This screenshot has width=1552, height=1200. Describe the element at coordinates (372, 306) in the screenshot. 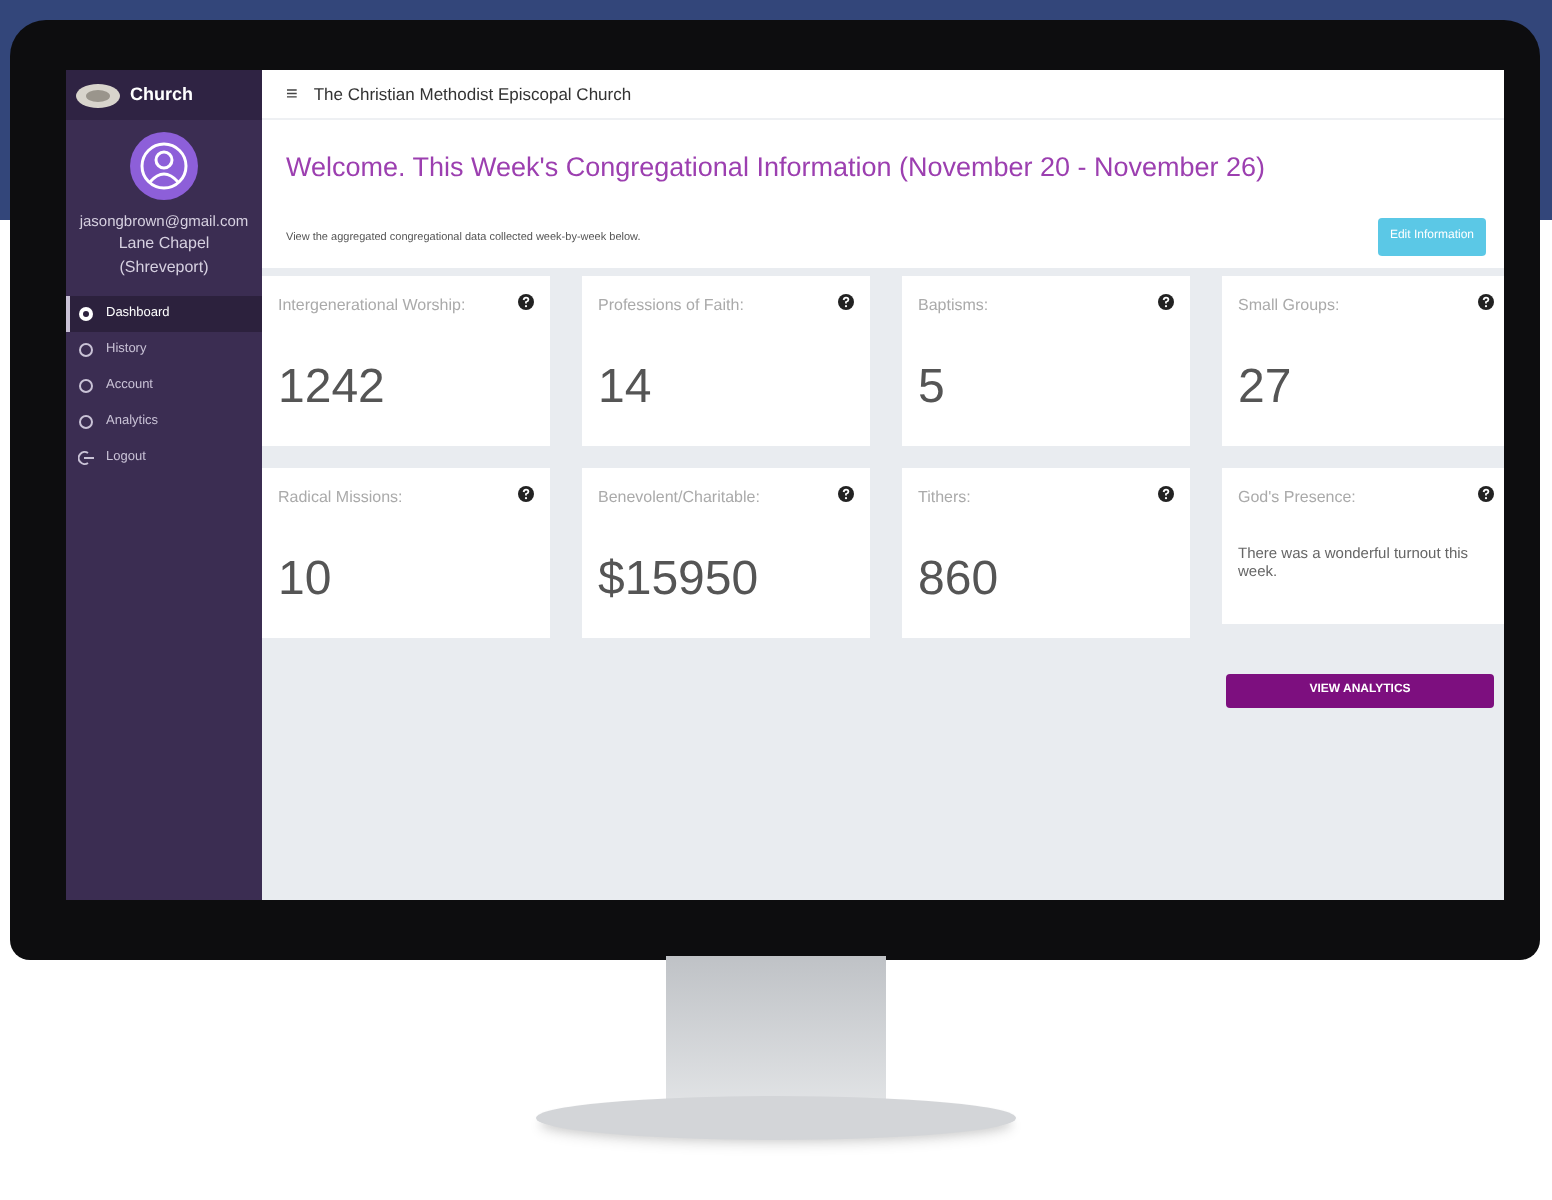

I see `card-label: Intergenerational Worship:` at that location.